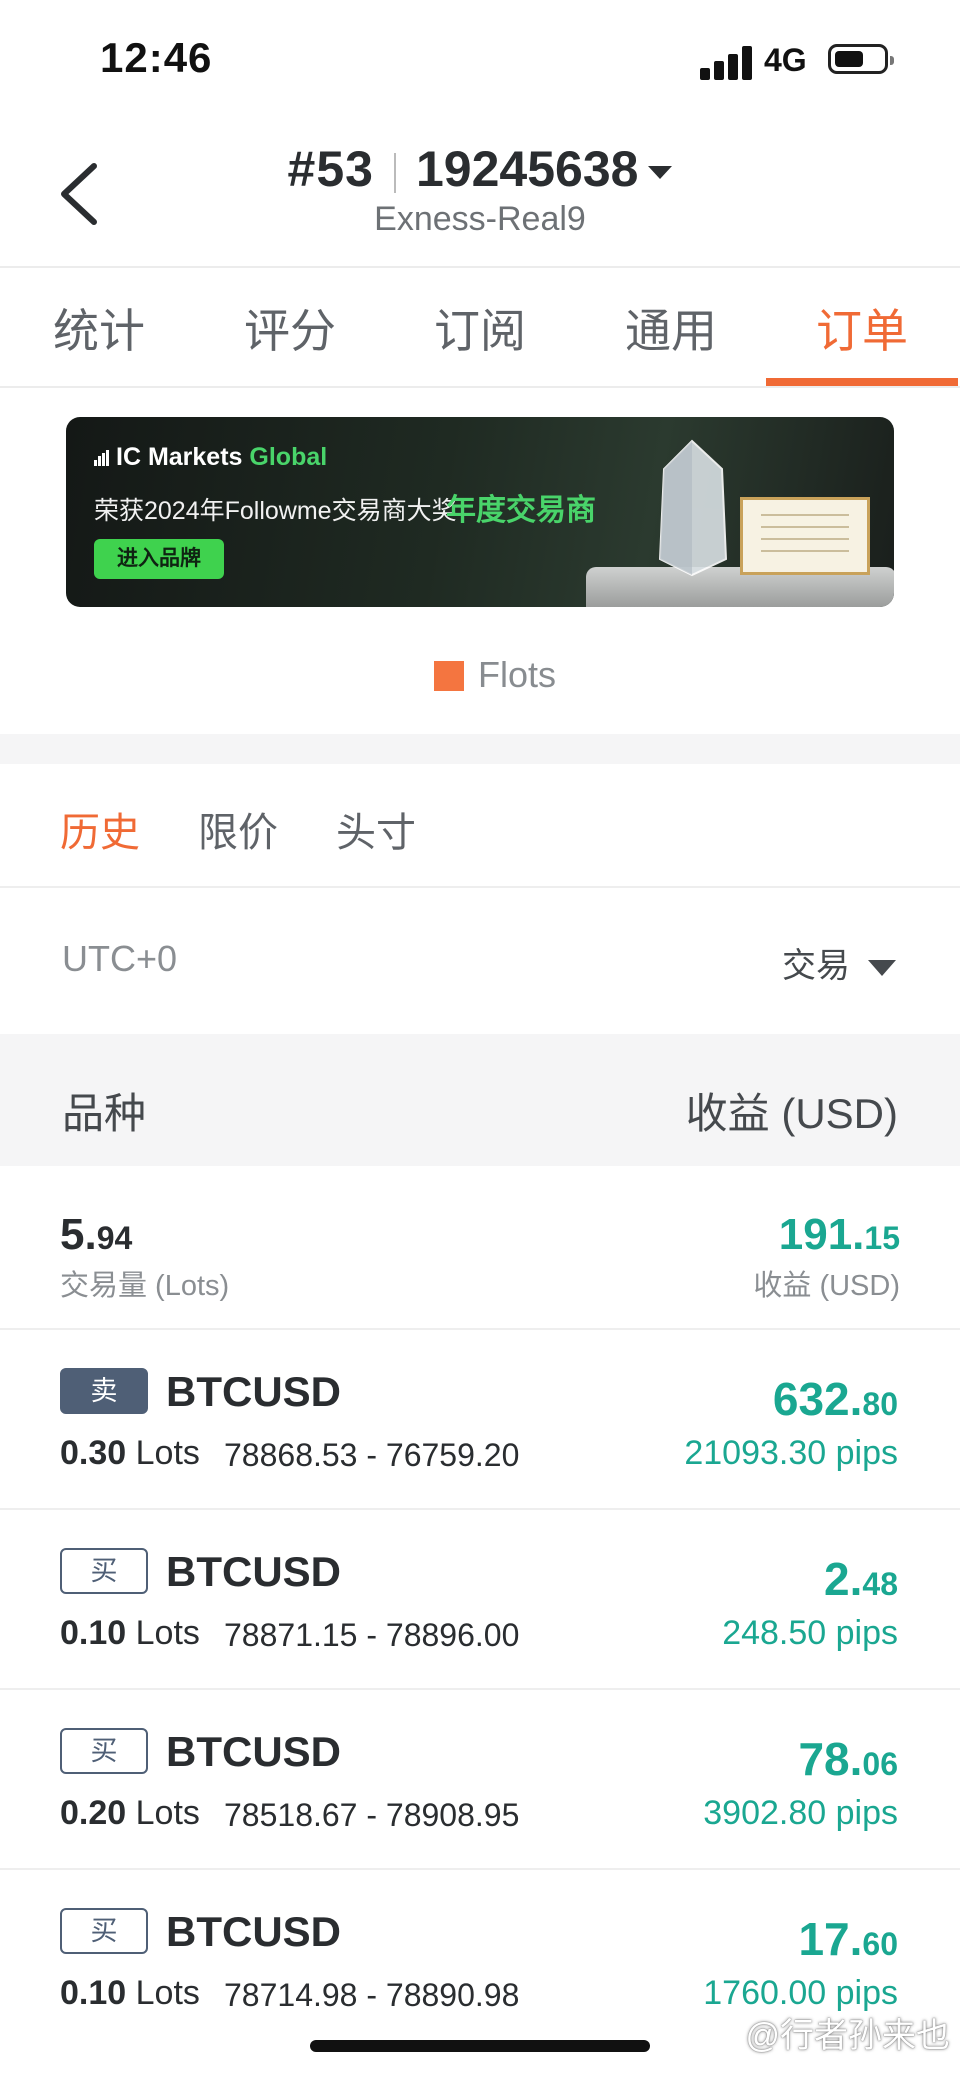 The width and height of the screenshot is (960, 2079). What do you see at coordinates (156, 57) in the screenshot?
I see `status-time: 12:46` at bounding box center [156, 57].